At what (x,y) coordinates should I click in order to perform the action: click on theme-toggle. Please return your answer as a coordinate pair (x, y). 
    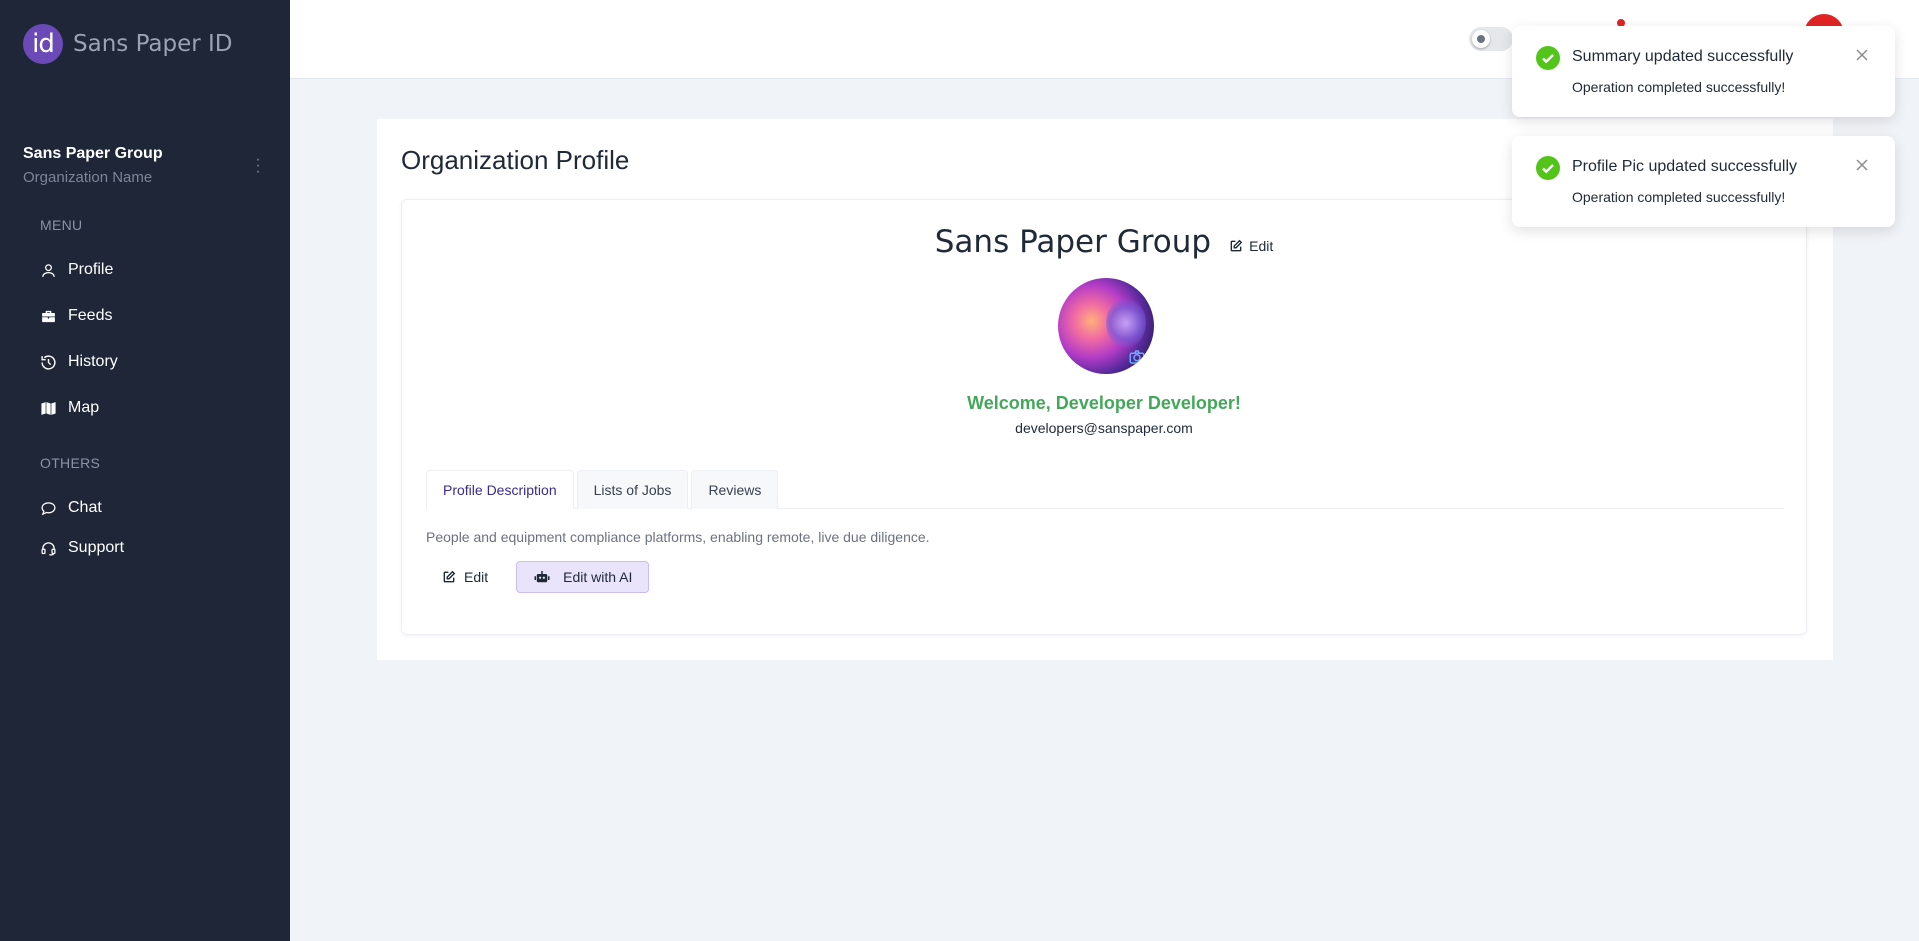
    Looking at the image, I should click on (1491, 39).